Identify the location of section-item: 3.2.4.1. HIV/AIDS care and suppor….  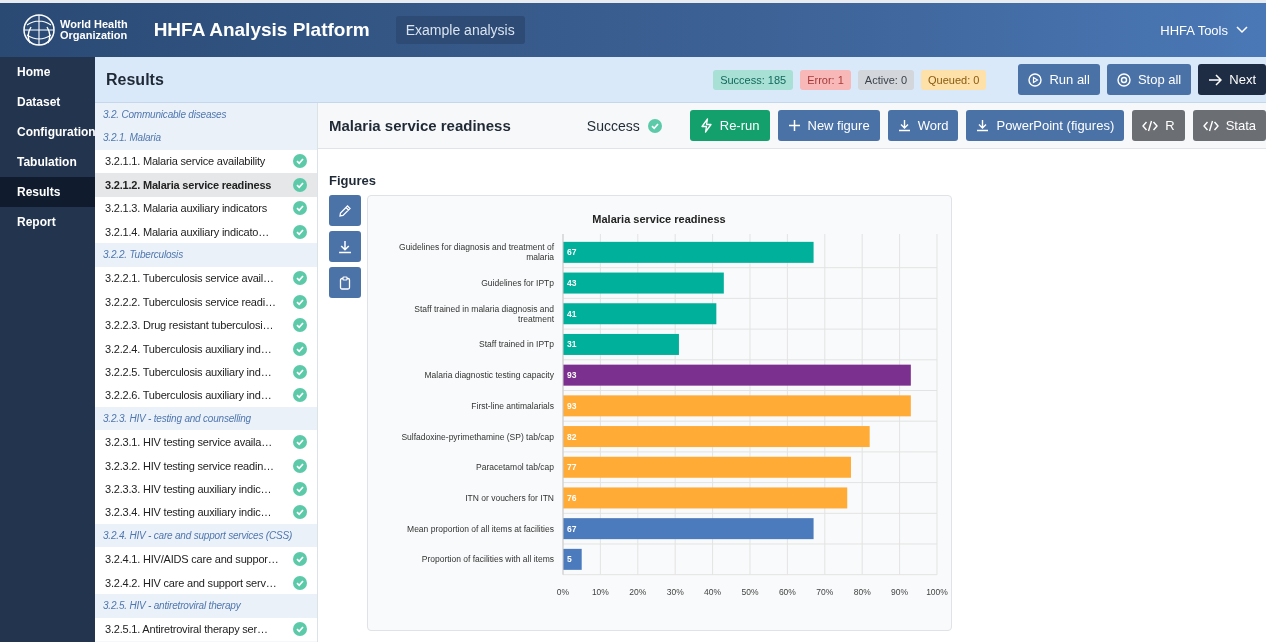
(206, 559).